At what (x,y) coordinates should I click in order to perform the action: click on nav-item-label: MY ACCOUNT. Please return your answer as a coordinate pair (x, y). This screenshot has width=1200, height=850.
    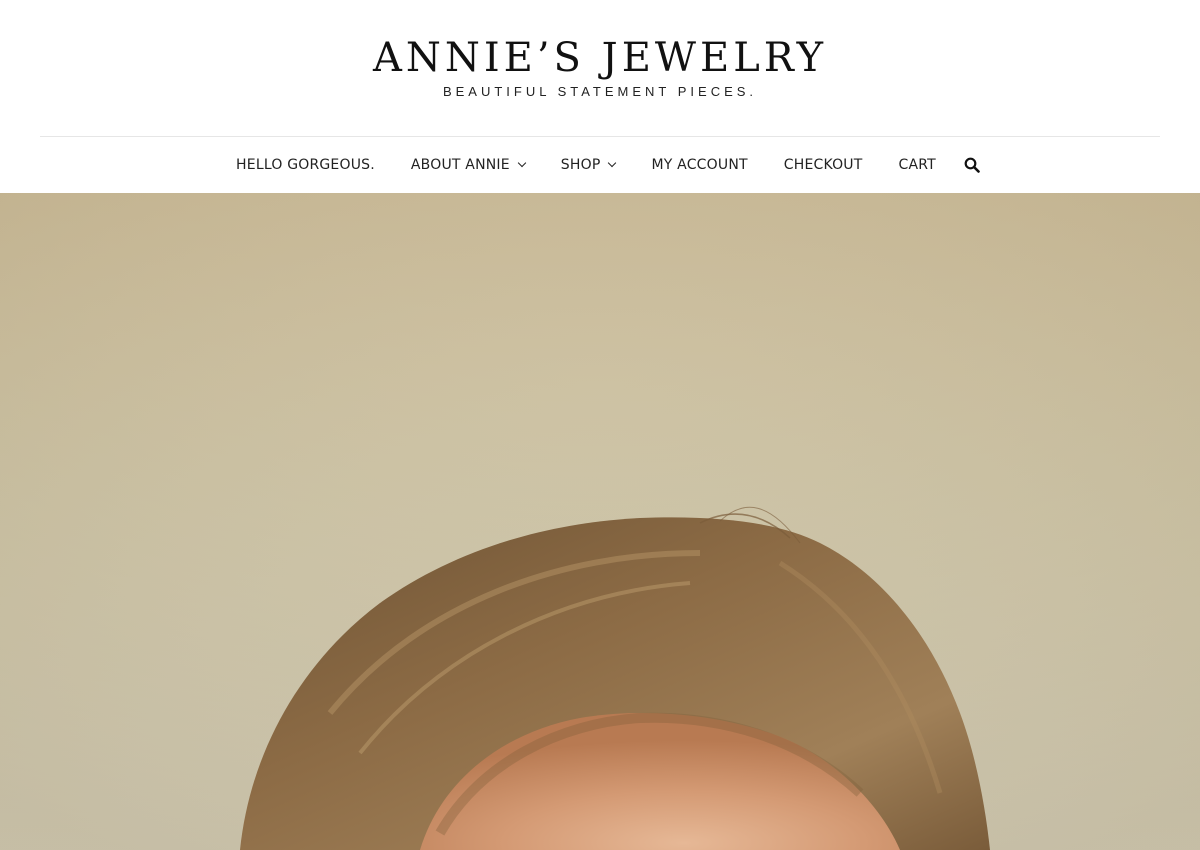
    Looking at the image, I should click on (699, 165).